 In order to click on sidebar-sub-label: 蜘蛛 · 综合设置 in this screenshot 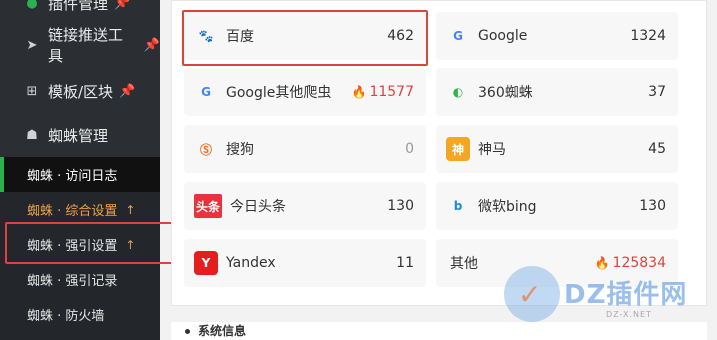, I will do `click(72, 211)`.